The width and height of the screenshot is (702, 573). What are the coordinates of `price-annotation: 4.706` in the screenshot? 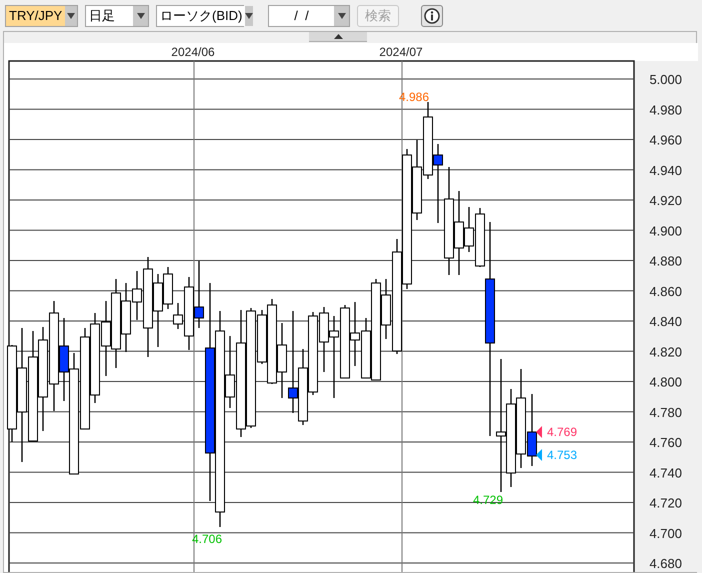 It's located at (207, 539).